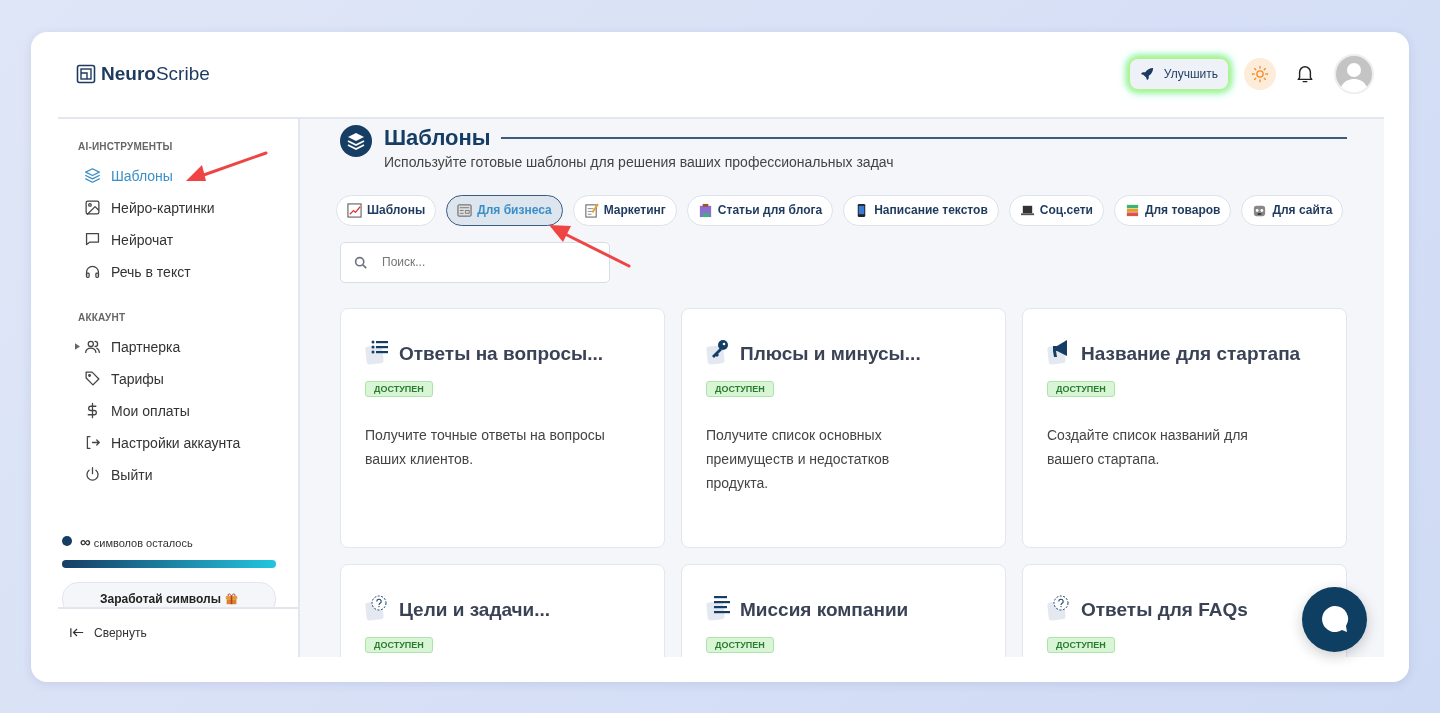 The width and height of the screenshot is (1440, 713). Describe the element at coordinates (378, 351) in the screenshot. I see `list-icon` at that location.